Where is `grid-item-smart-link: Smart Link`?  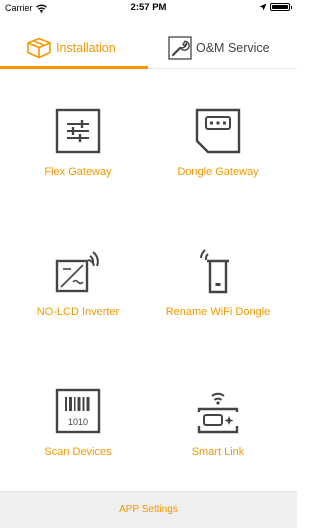 grid-item-smart-link: Smart Link is located at coordinates (218, 423).